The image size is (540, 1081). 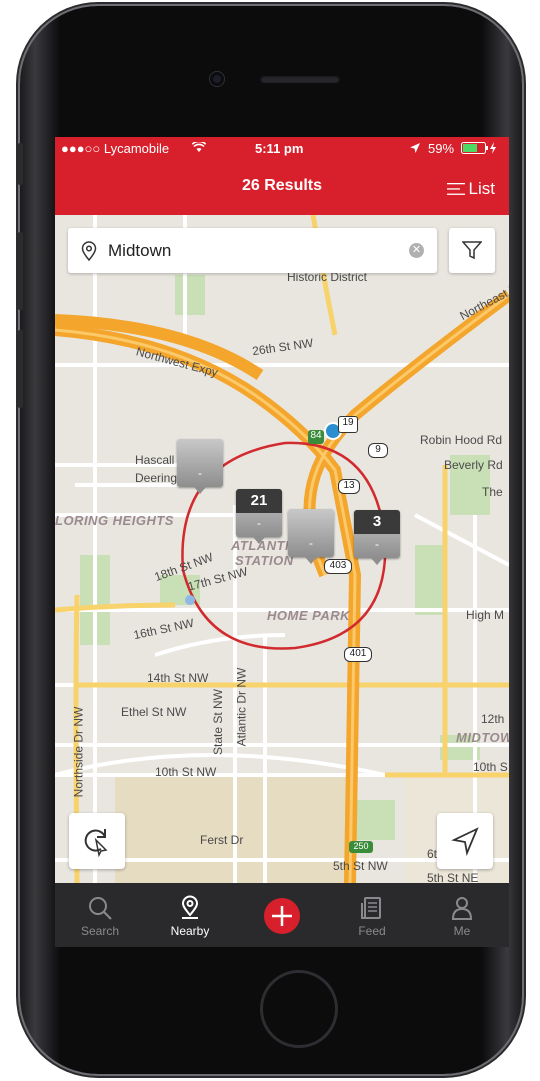 What do you see at coordinates (462, 908) in the screenshot?
I see `person-icon` at bounding box center [462, 908].